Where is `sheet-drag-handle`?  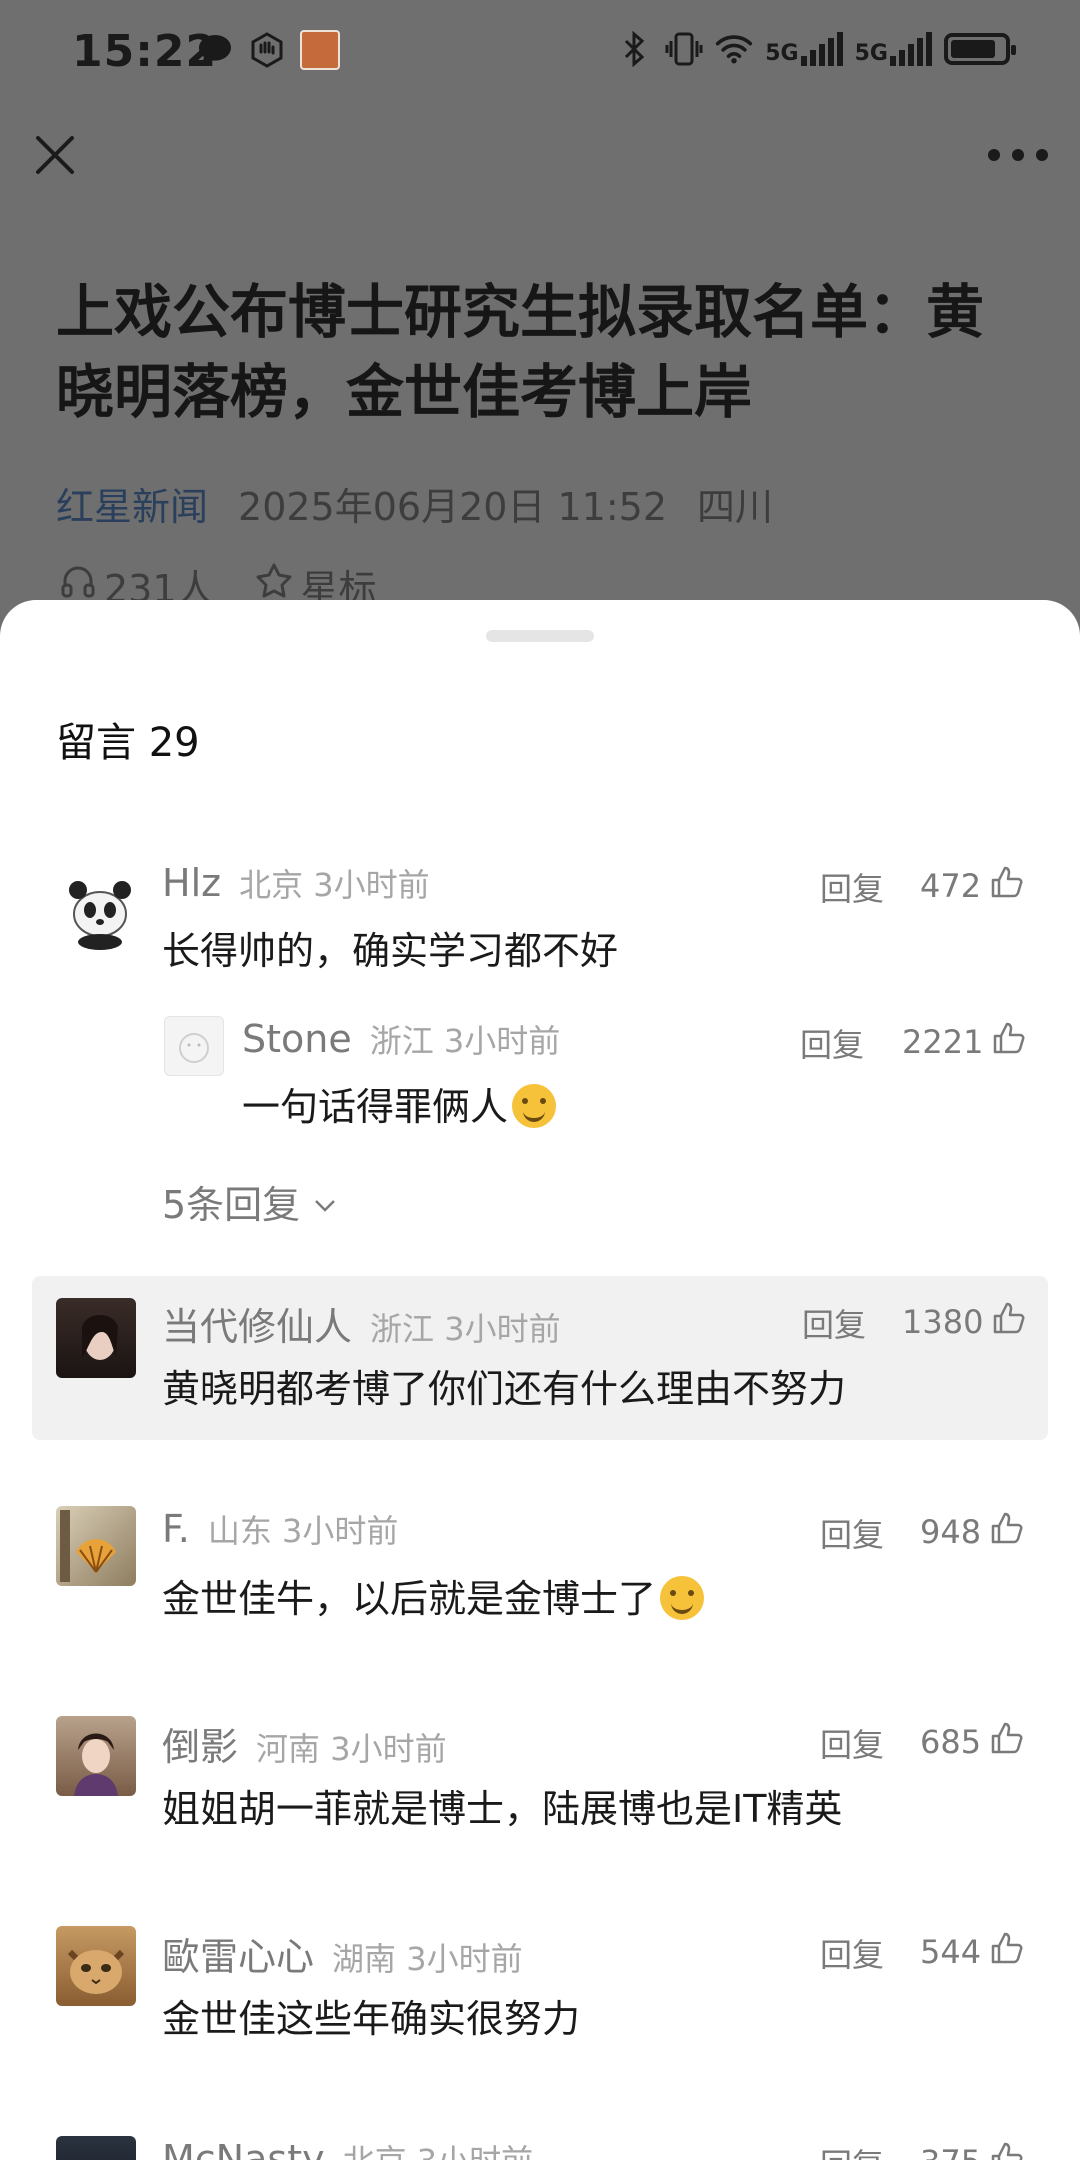
sheet-drag-handle is located at coordinates (540, 636).